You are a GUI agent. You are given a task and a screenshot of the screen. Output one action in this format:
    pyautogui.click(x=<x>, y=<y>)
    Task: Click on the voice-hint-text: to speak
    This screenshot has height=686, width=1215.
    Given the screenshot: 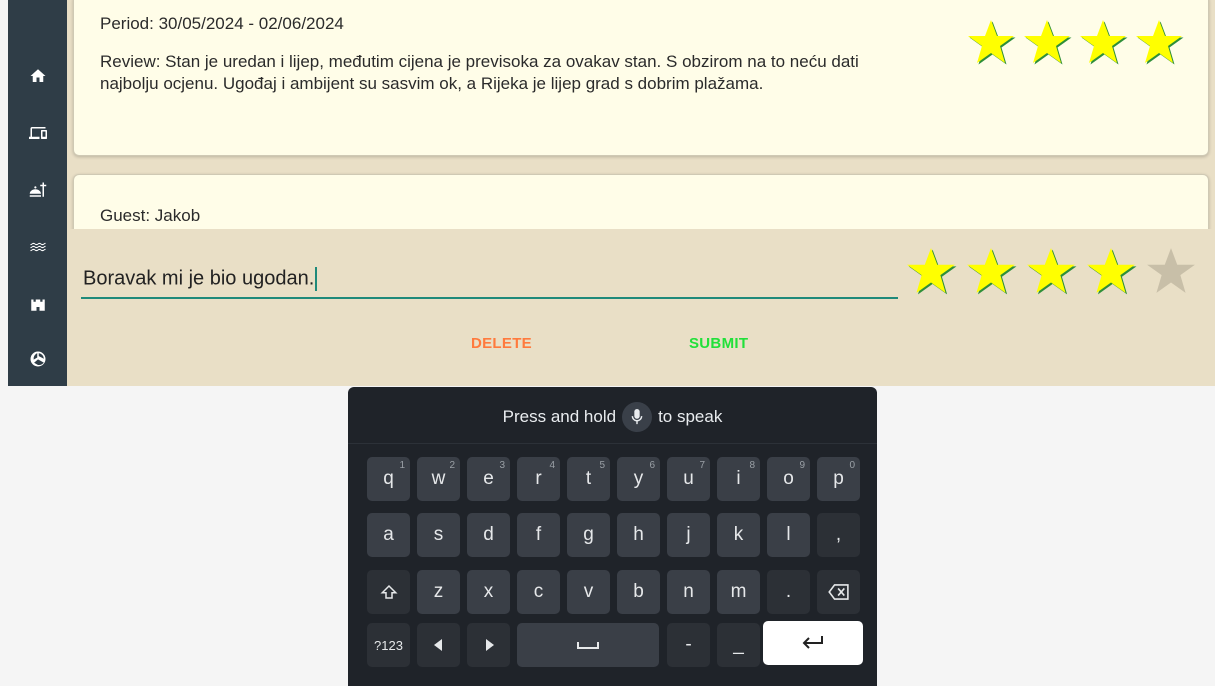 What is the action you would take?
    pyautogui.click(x=690, y=416)
    